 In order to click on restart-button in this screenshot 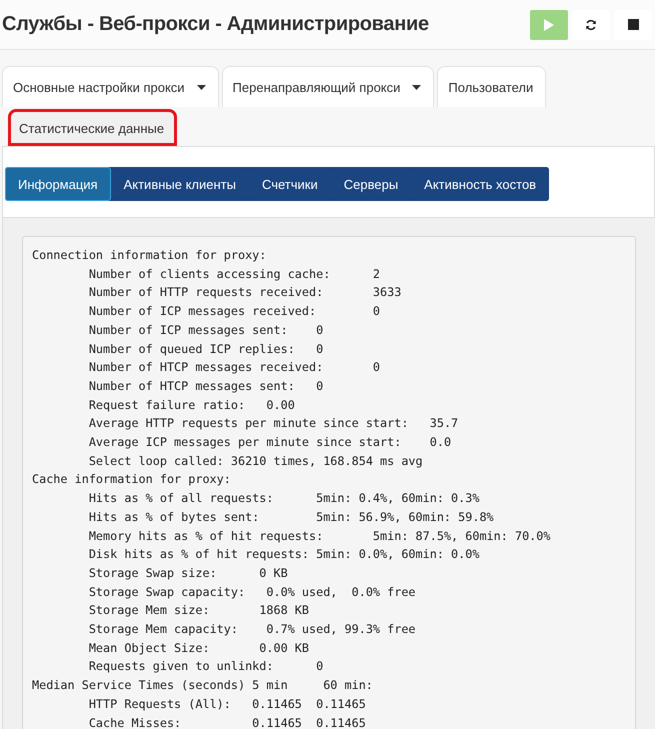, I will do `click(591, 25)`.